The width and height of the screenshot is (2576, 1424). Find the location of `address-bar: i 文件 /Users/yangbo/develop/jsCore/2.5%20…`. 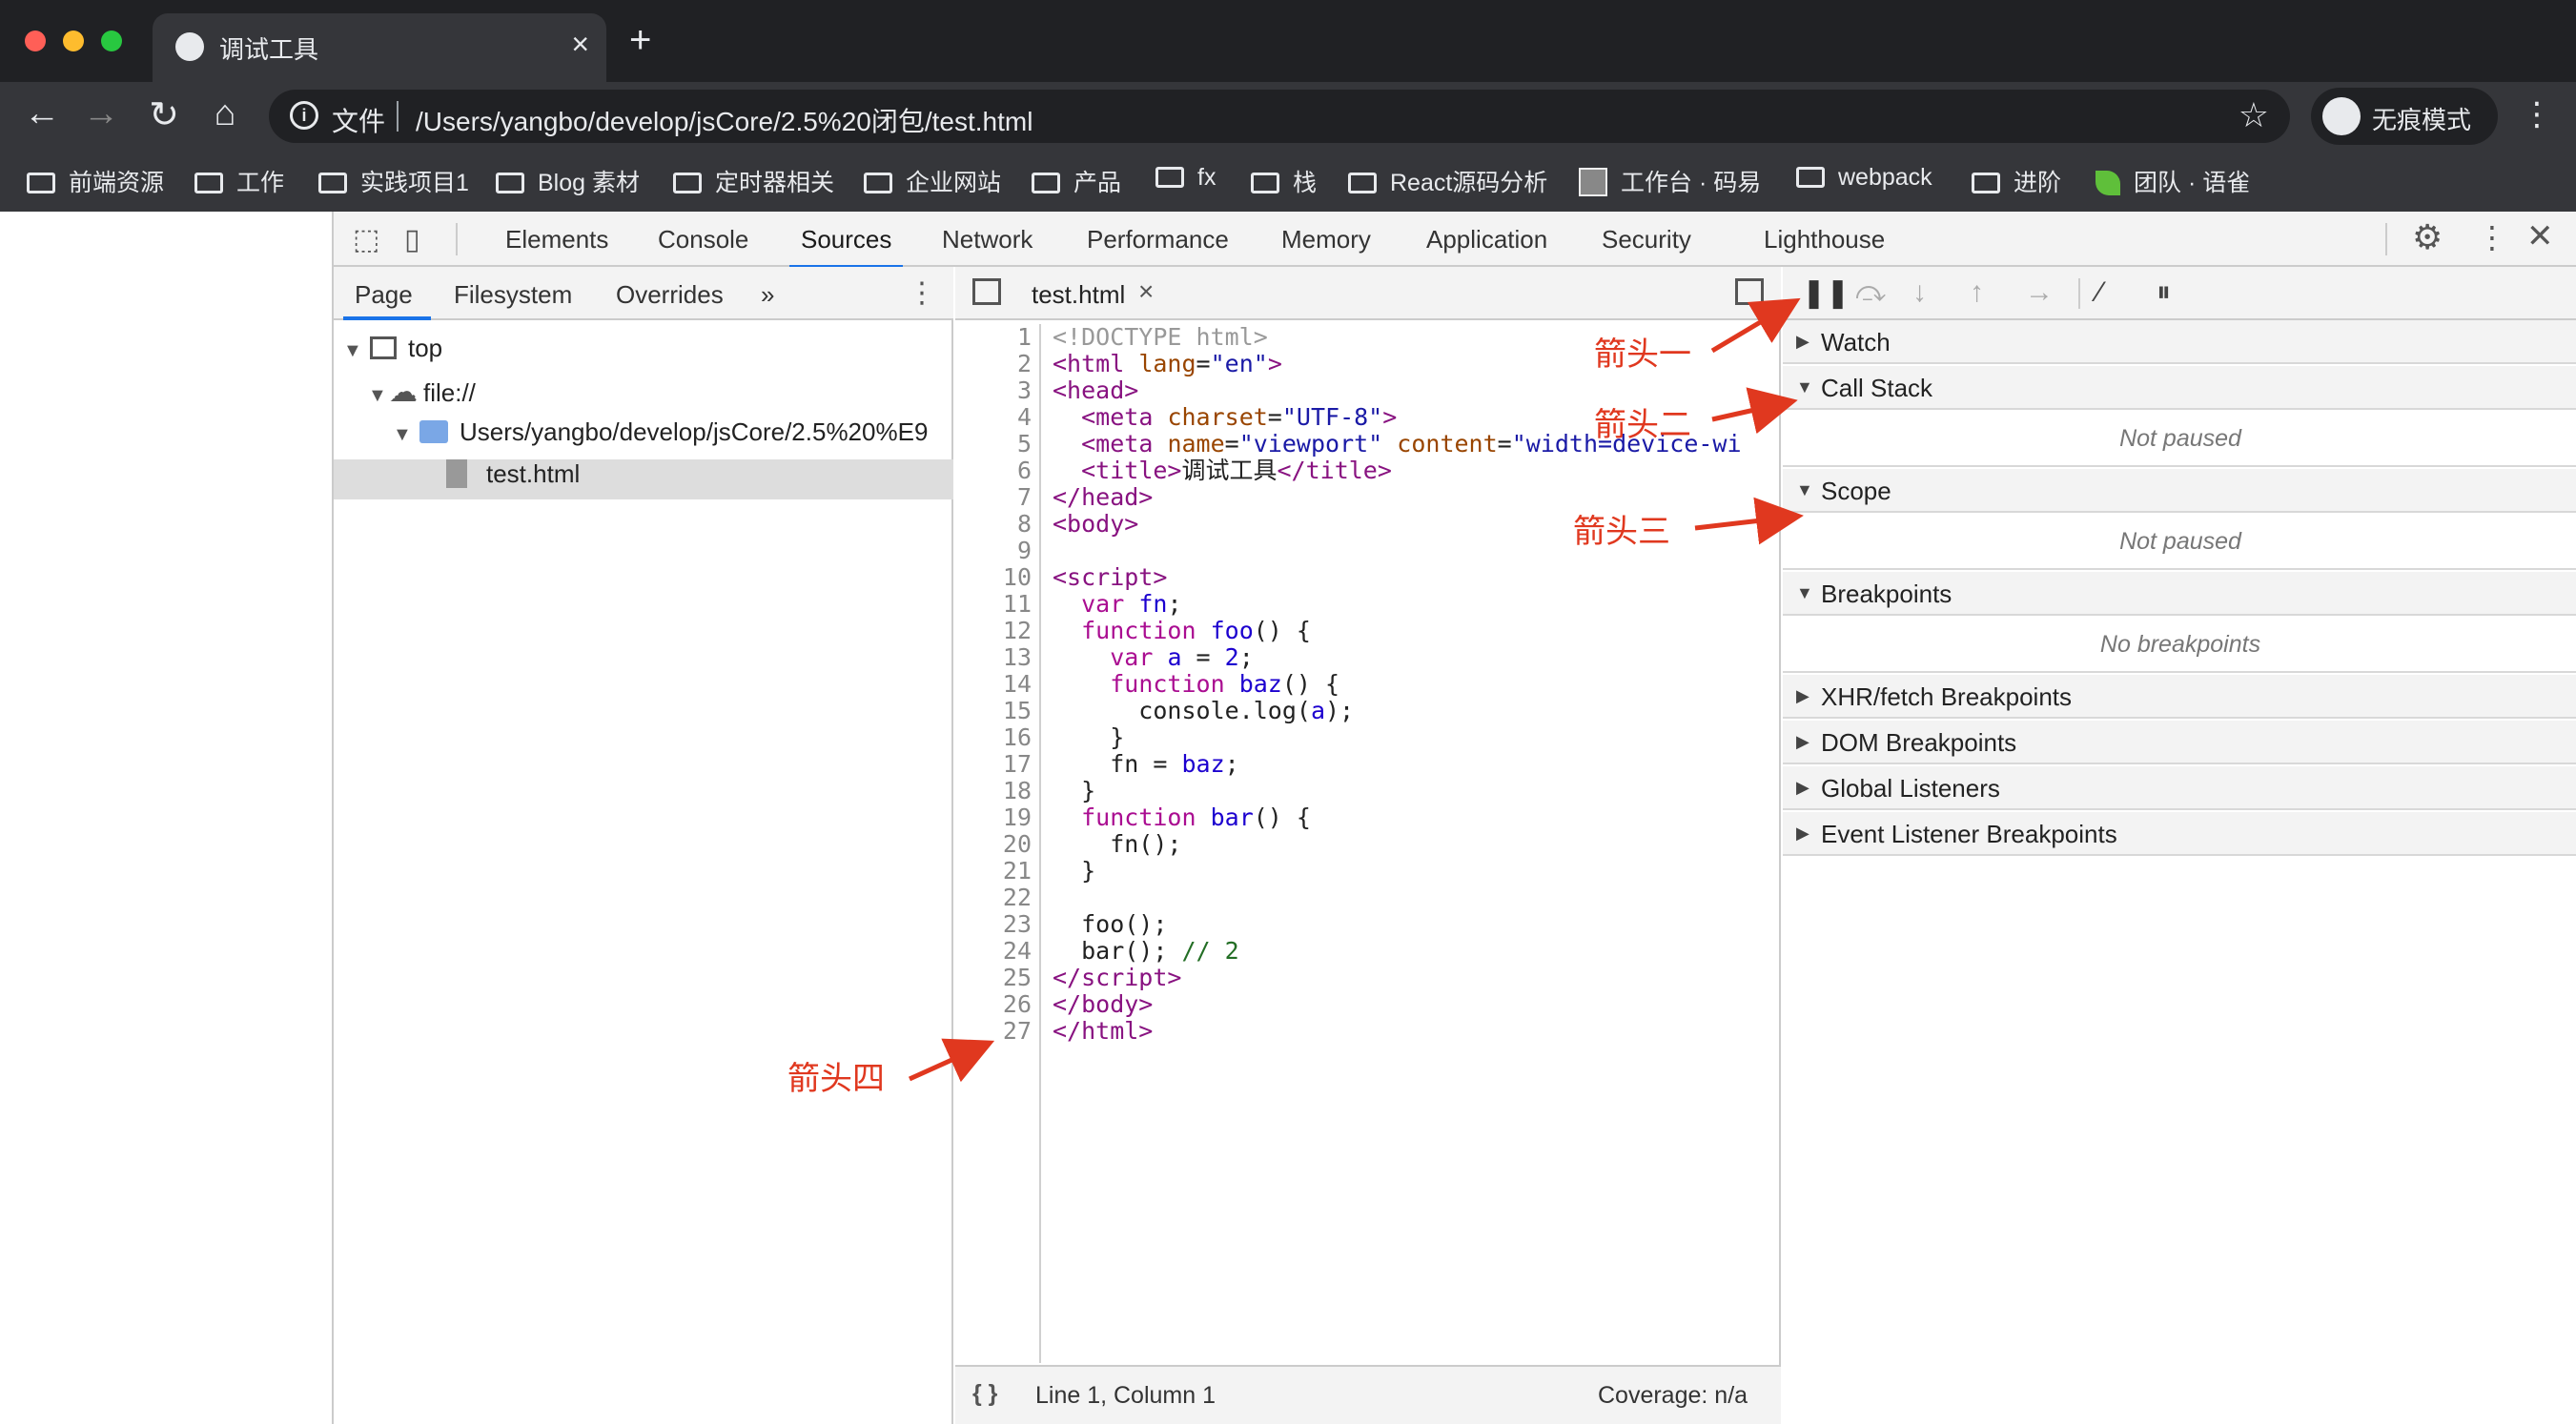

address-bar: i 文件 /Users/yangbo/develop/jsCore/2.5%20… is located at coordinates (1280, 117).